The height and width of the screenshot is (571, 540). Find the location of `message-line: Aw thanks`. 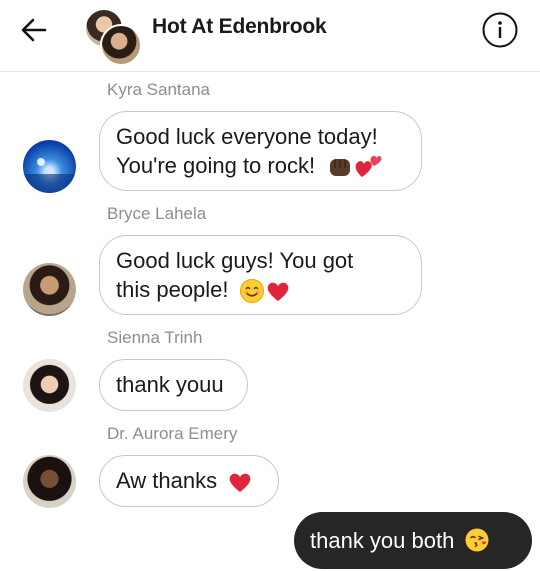

message-line: Aw thanks is located at coordinates (189, 480).